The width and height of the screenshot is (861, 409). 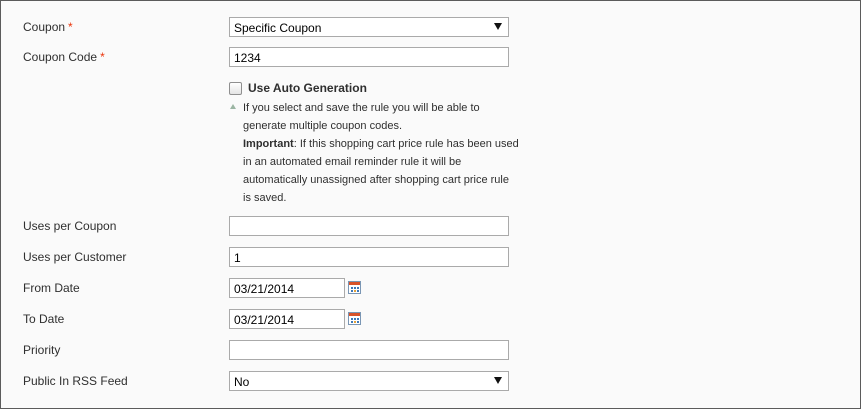 I want to click on to-date-label: To Date, so click(x=44, y=319).